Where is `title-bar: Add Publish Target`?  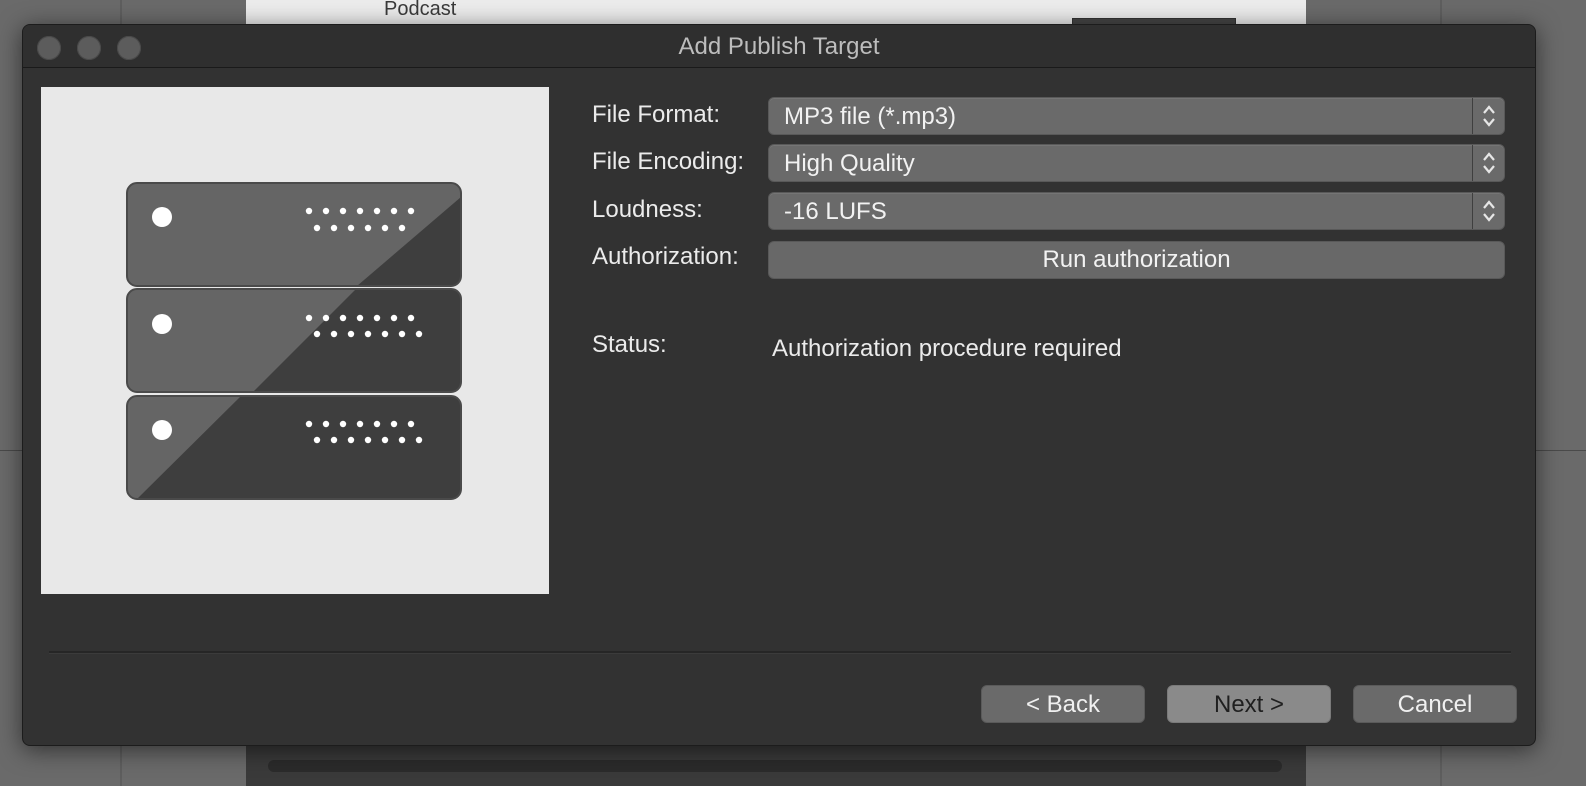
title-bar: Add Publish Target is located at coordinates (779, 46).